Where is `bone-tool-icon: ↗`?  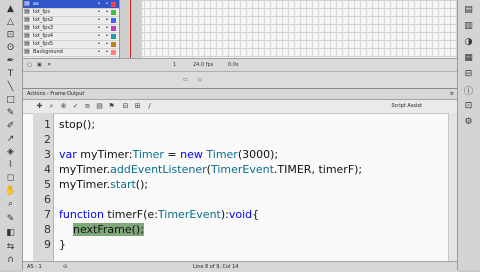
bone-tool-icon: ↗ is located at coordinates (10, 139).